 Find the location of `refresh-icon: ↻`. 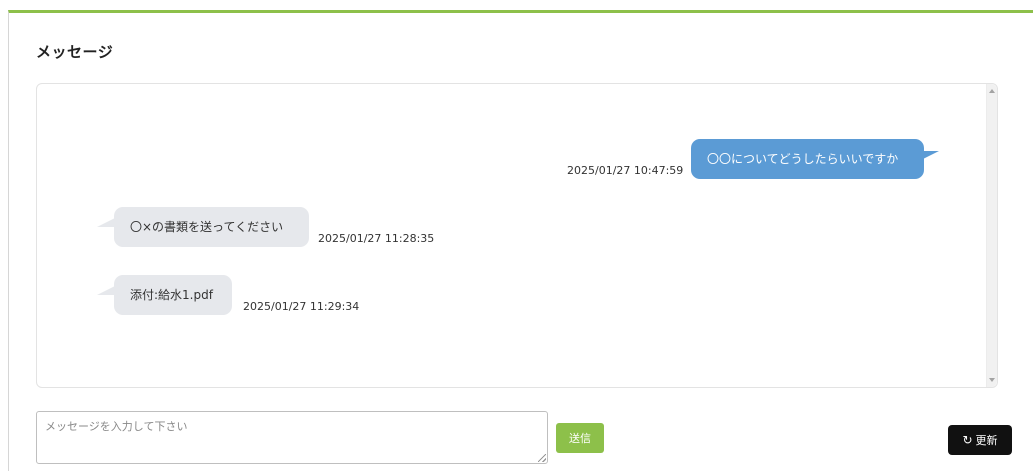

refresh-icon: ↻ is located at coordinates (967, 440).